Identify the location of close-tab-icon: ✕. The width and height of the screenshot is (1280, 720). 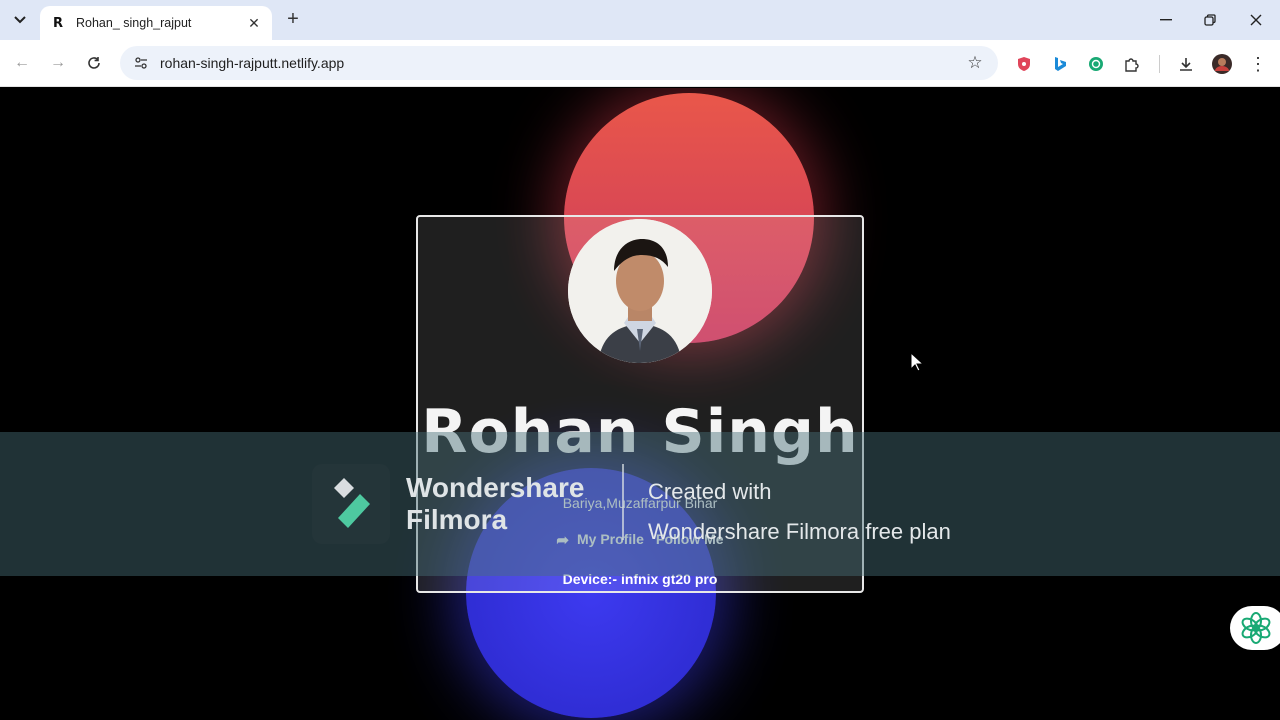
(254, 23).